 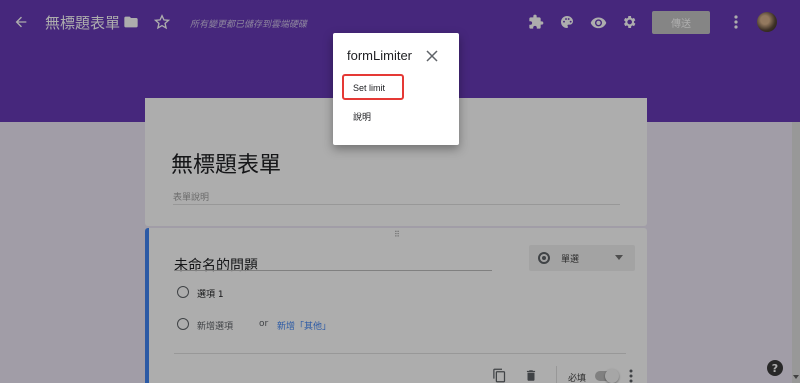 What do you see at coordinates (396, 89) in the screenshot?
I see `addon-popup: formLimiter Set limit 說明` at bounding box center [396, 89].